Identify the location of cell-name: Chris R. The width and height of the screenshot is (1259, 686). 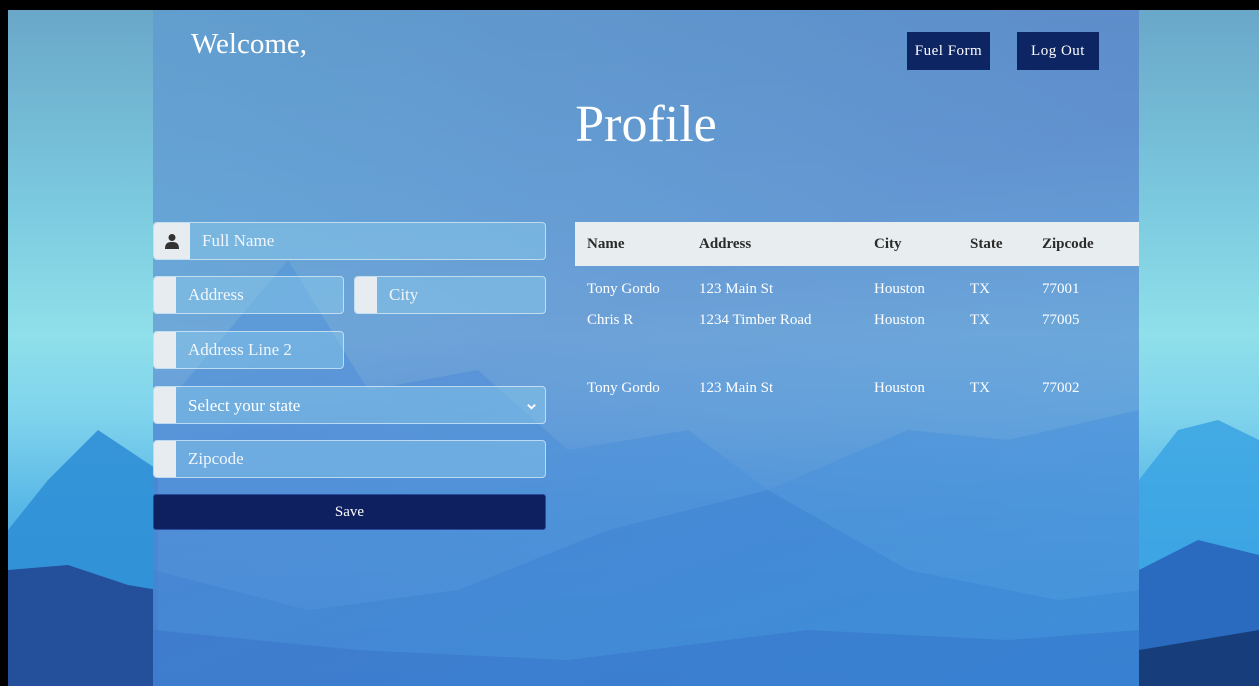
(610, 320).